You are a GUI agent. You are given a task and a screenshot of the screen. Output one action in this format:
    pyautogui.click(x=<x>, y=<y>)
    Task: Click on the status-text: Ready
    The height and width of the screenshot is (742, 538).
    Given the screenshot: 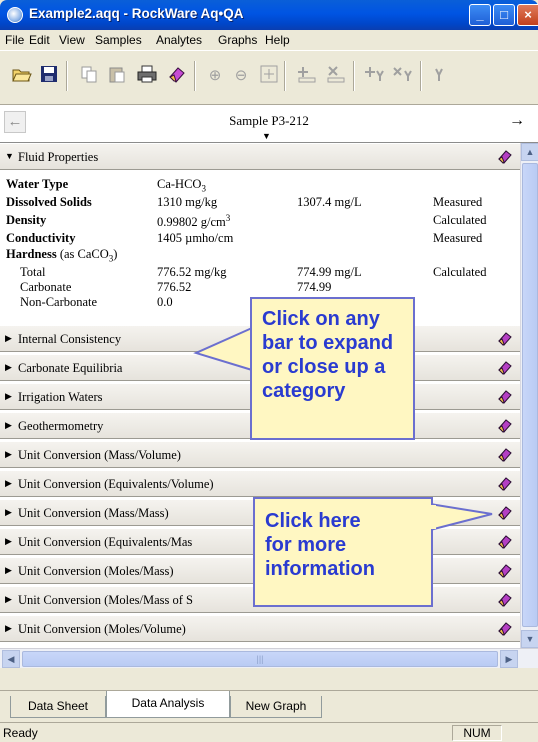 What is the action you would take?
    pyautogui.click(x=20, y=733)
    